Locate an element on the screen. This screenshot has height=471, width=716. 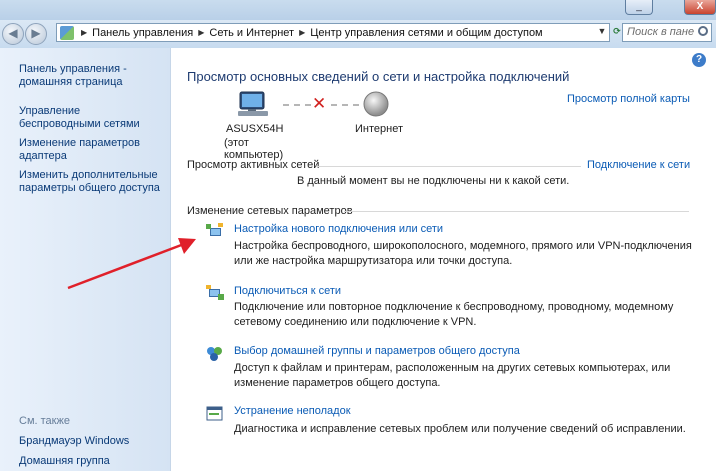
troubleshoot-link: Устранение неполадок is located at coordinates (292, 411).